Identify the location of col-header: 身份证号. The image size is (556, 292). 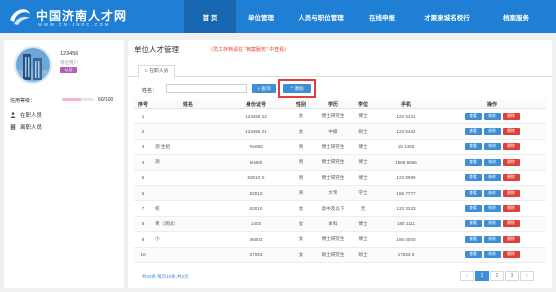
(256, 104).